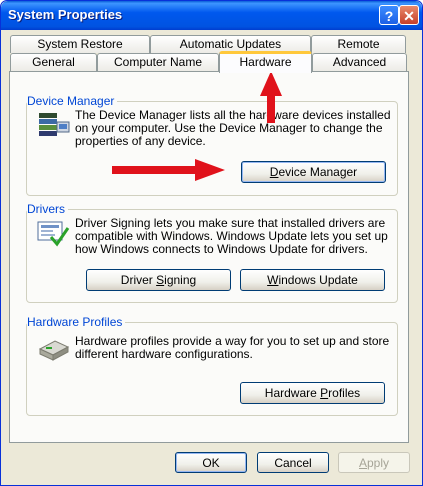 Image resolution: width=423 pixels, height=486 pixels. What do you see at coordinates (271, 97) in the screenshot?
I see `annotation-arrow-up-icon` at bounding box center [271, 97].